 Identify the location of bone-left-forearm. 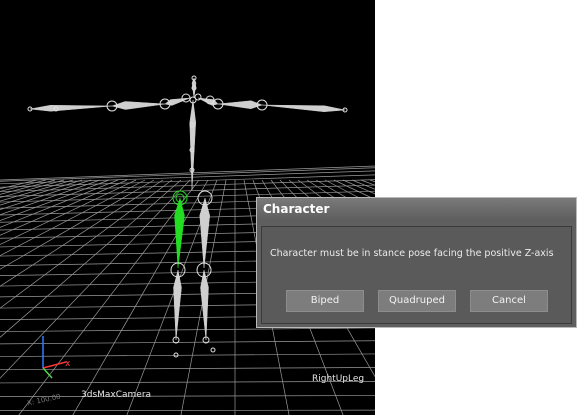
(138, 105).